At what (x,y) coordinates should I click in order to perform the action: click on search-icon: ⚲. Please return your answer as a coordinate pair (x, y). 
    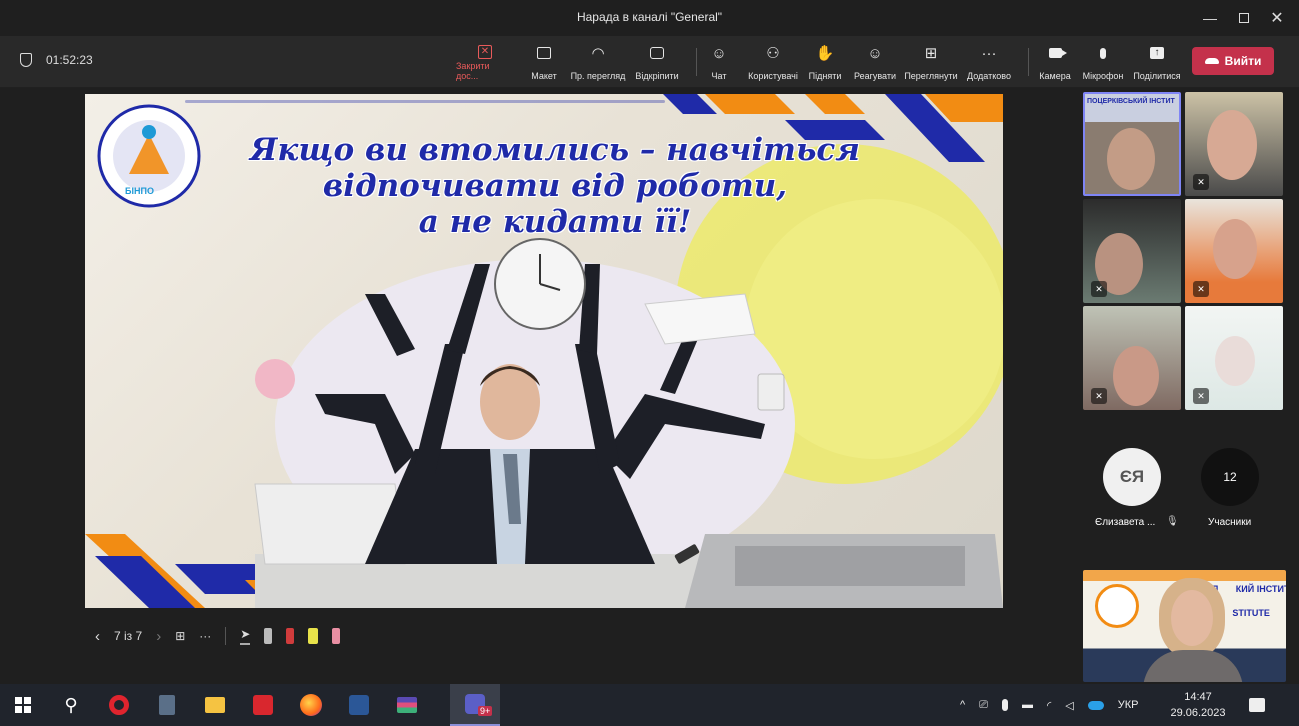
    Looking at the image, I should click on (71, 705).